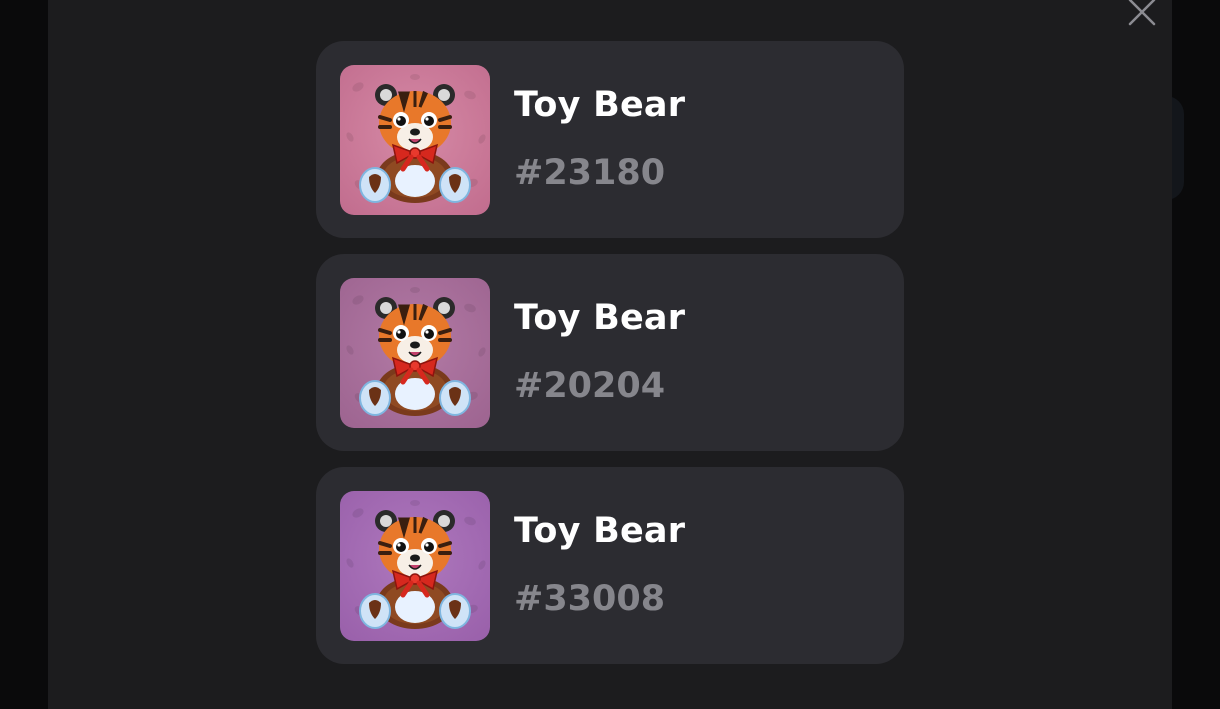 The image size is (1220, 709). What do you see at coordinates (590, 599) in the screenshot?
I see `gift-number: #33008` at bounding box center [590, 599].